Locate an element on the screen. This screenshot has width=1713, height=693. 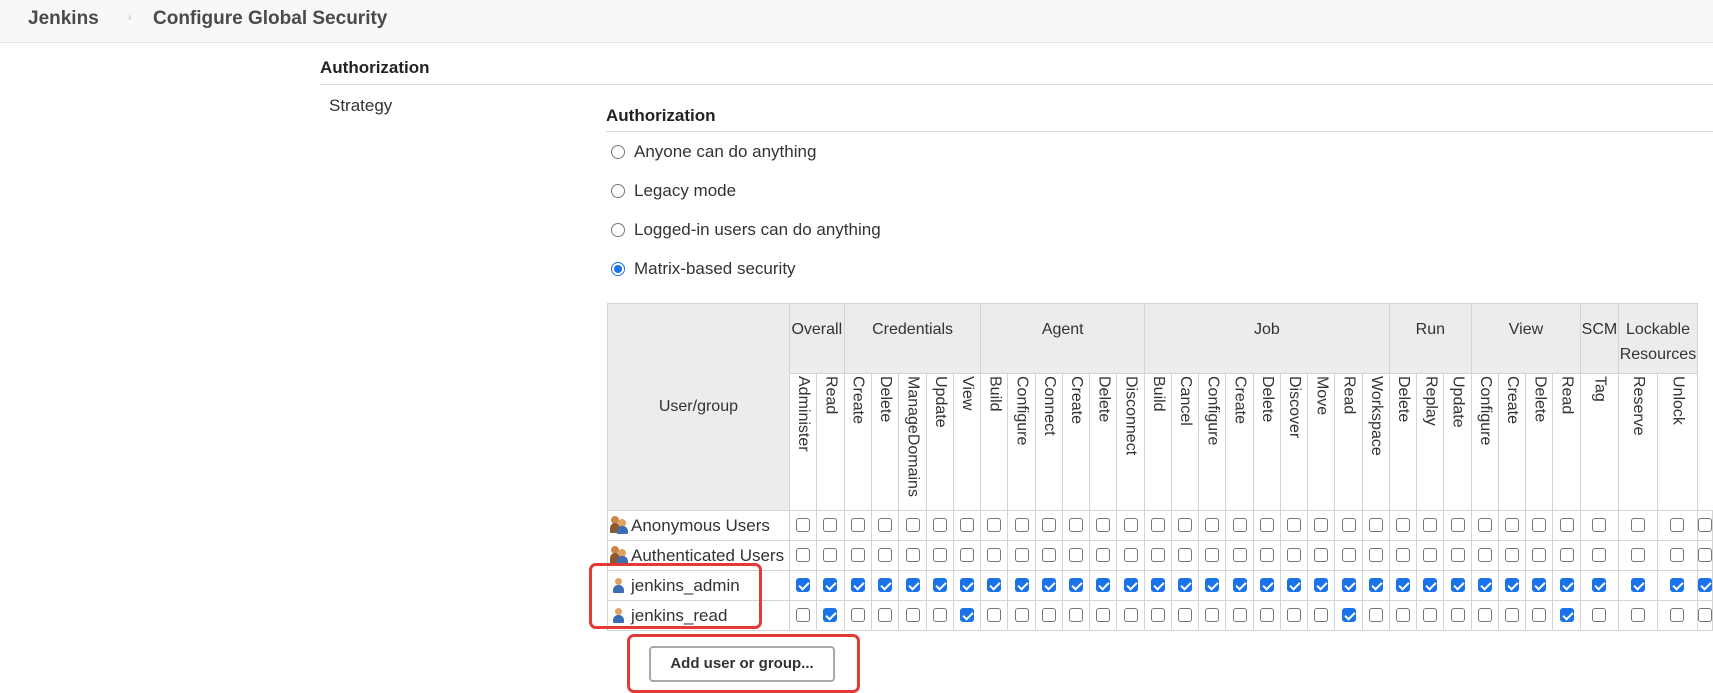
strategy-option: Legacy mode is located at coordinates (673, 191).